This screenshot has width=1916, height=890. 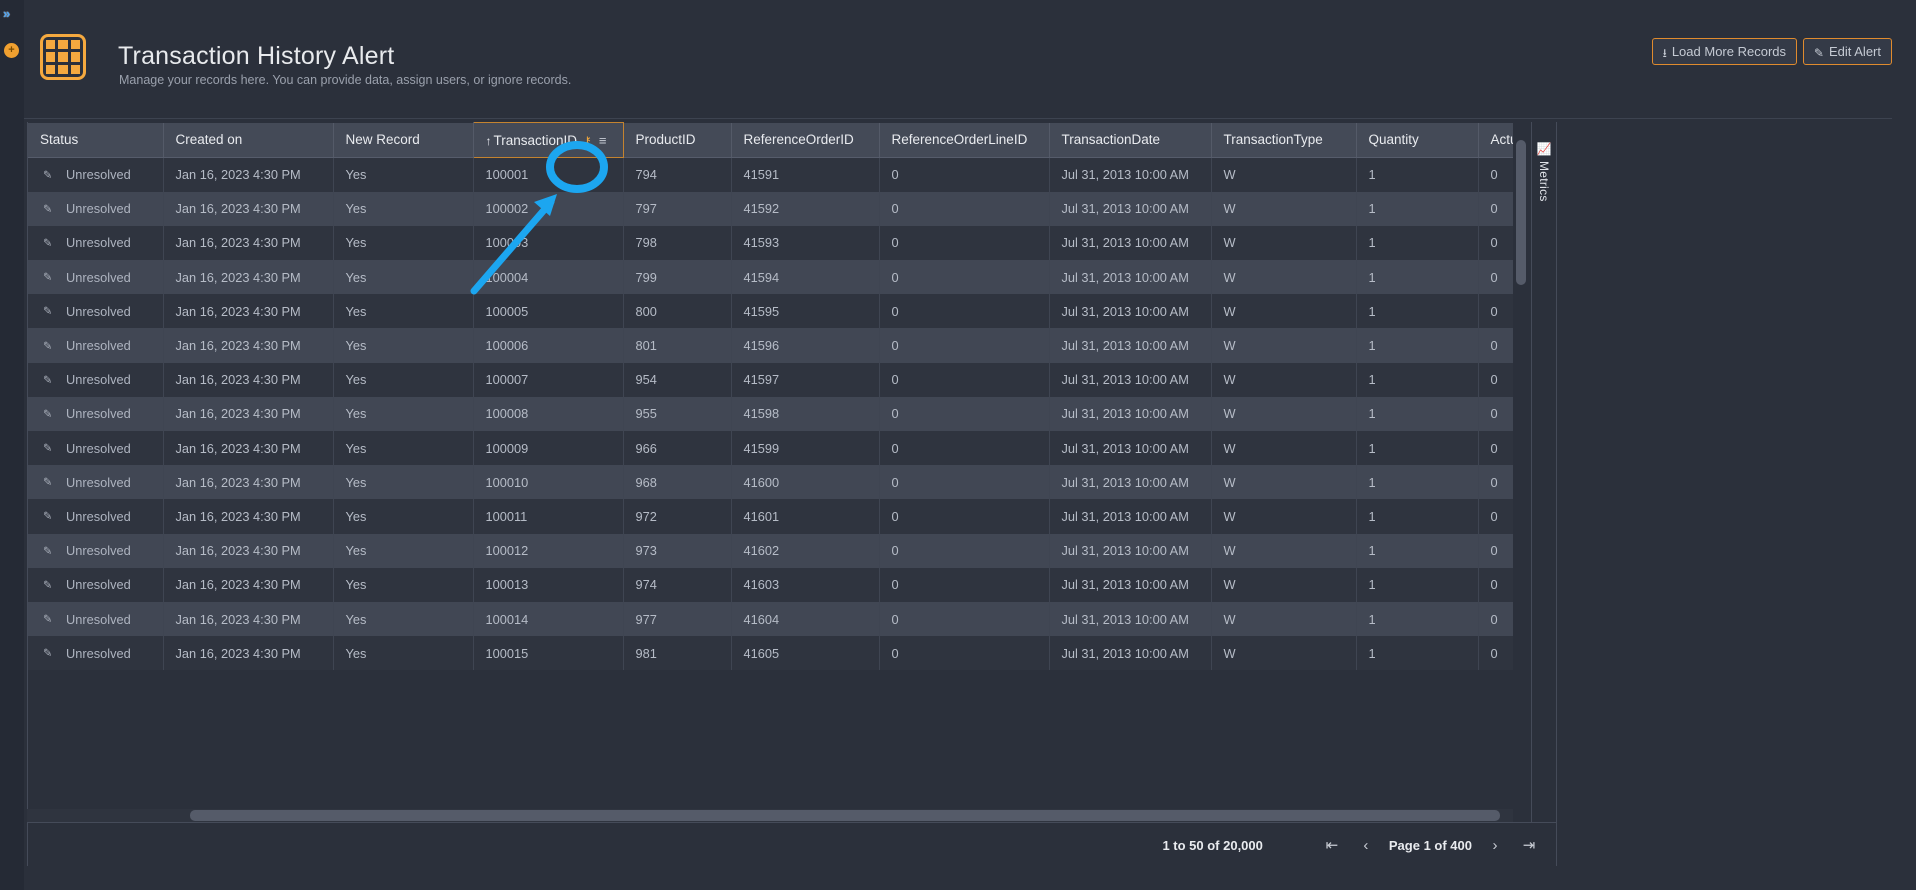 I want to click on cell-product-id: 968, so click(x=677, y=482).